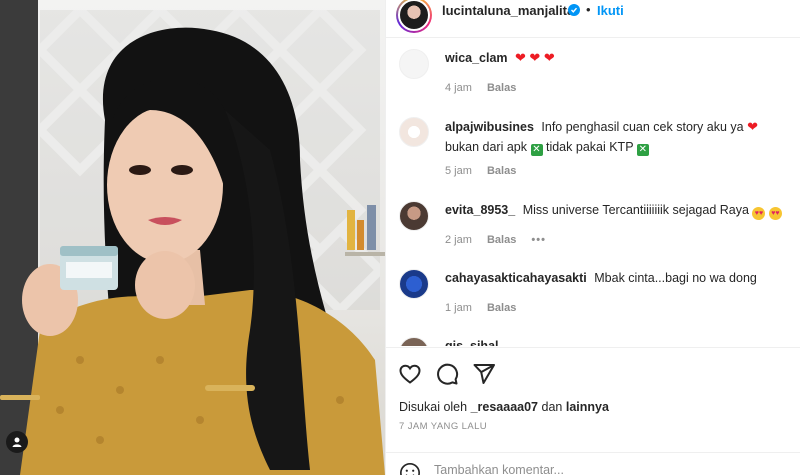  I want to click on commenter-username: gis_sihal, so click(472, 342).